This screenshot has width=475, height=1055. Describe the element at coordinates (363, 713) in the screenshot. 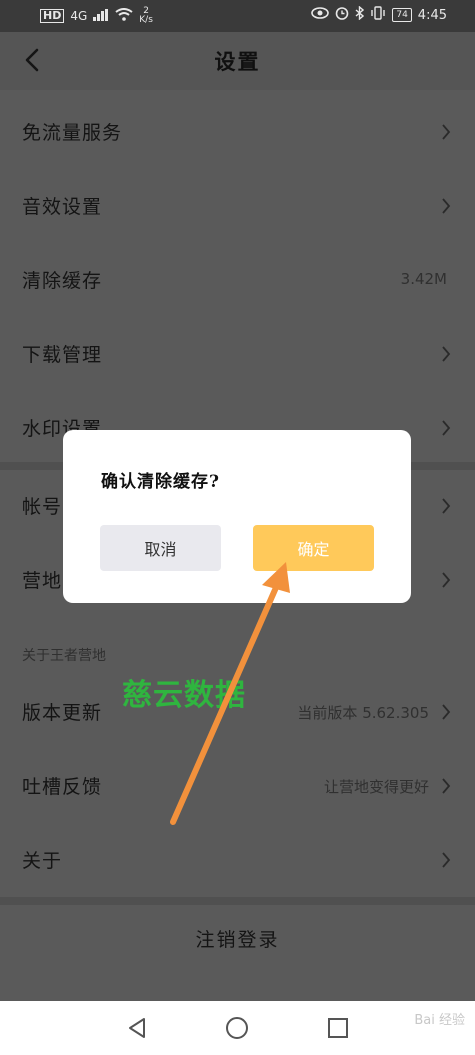

I see `current-version: 当前版本 5.62.305` at that location.